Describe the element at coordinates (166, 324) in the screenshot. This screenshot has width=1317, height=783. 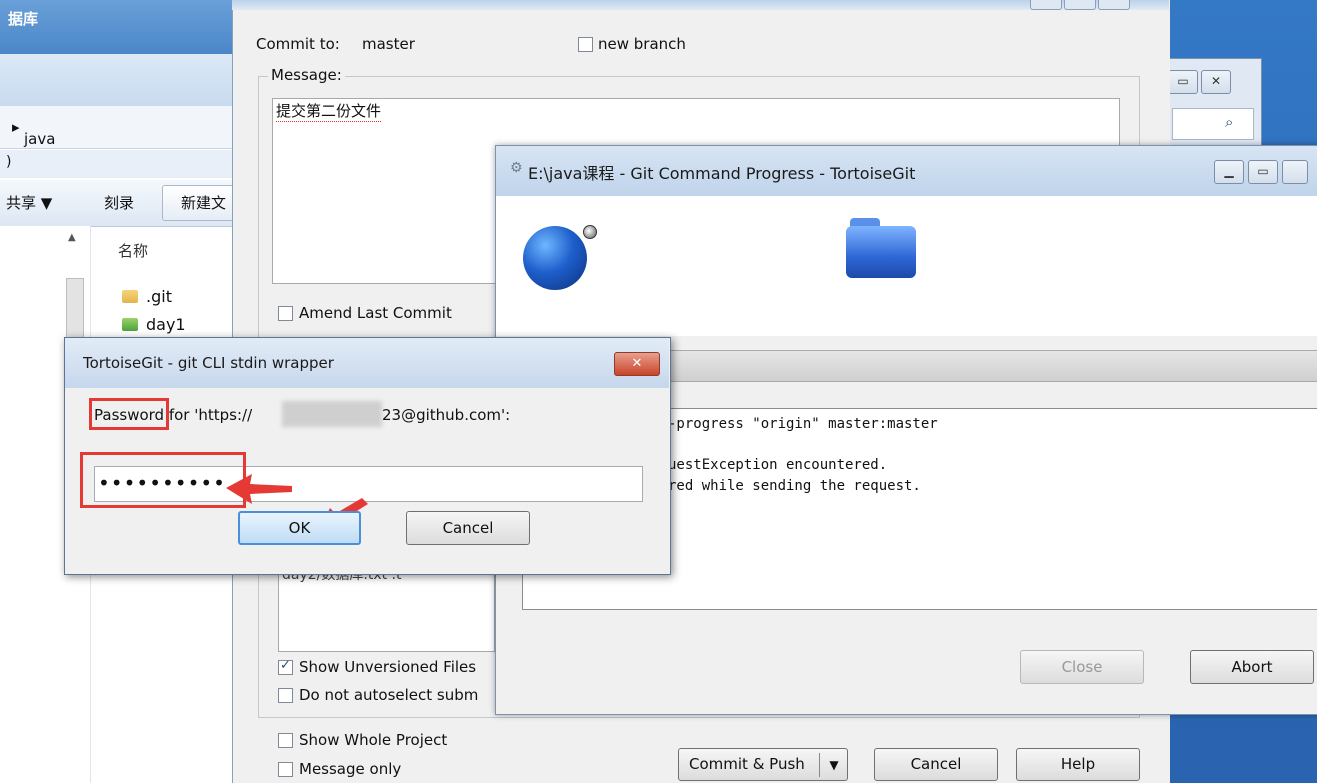
I see `list-item: day1` at that location.